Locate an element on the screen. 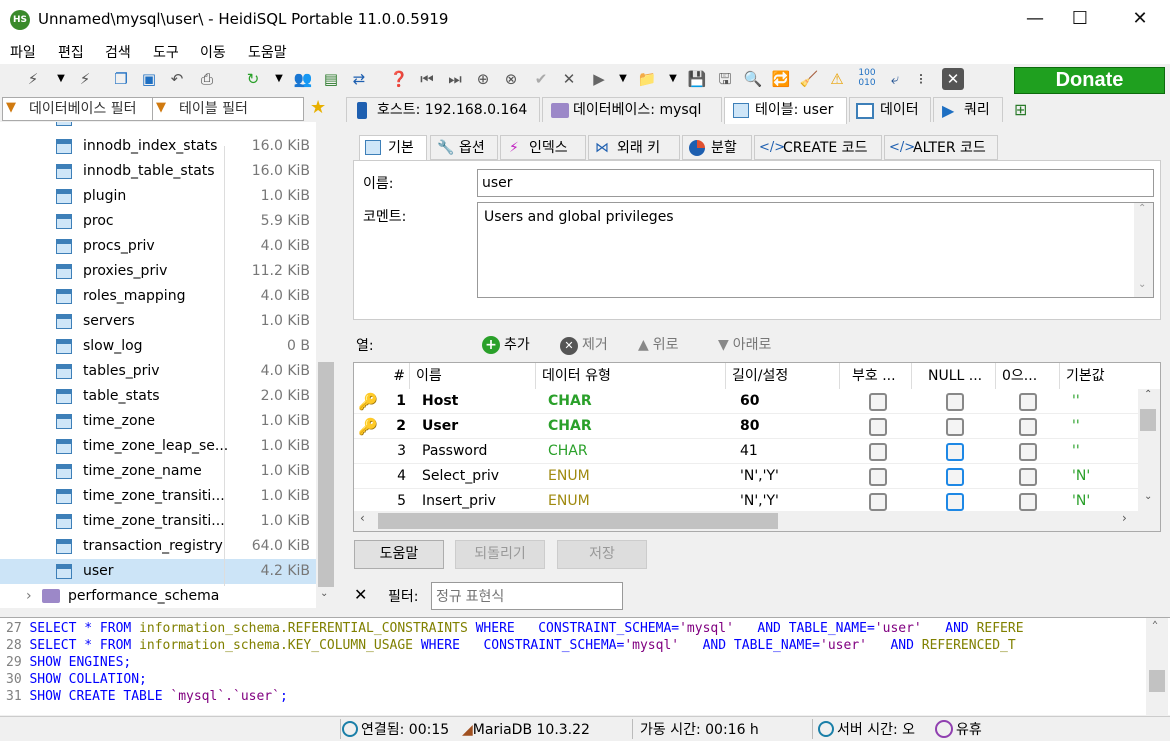 The width and height of the screenshot is (1170, 741). tree-table-item: servers 1.0 KiB is located at coordinates (158, 321).